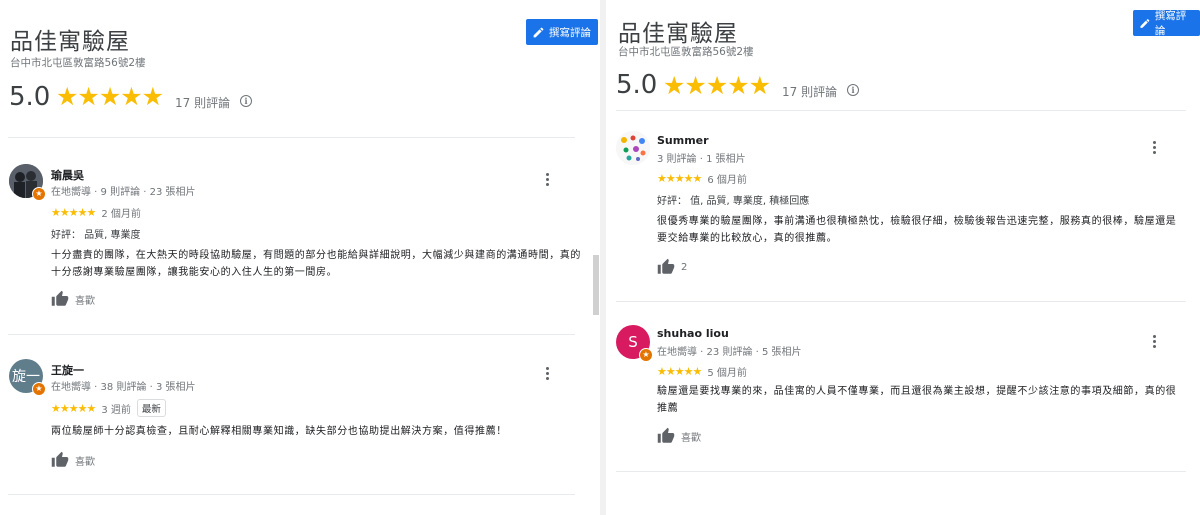 Image resolution: width=1200 pixels, height=515 pixels. What do you see at coordinates (729, 352) in the screenshot?
I see `reviewer-meta: 在地嚮導 · 23 則評論 · 5 張相片` at bounding box center [729, 352].